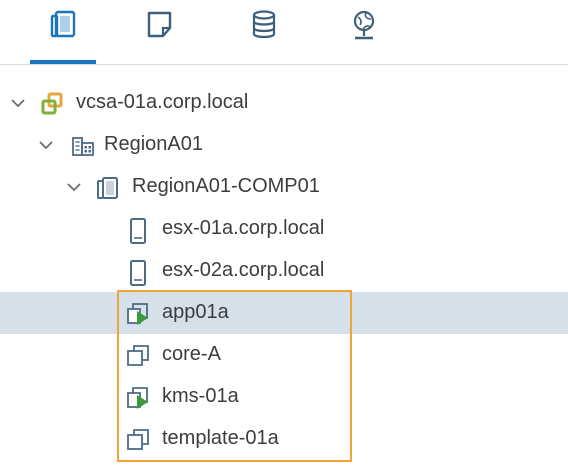  Describe the element at coordinates (160, 25) in the screenshot. I see `vm-templates-icon` at that location.